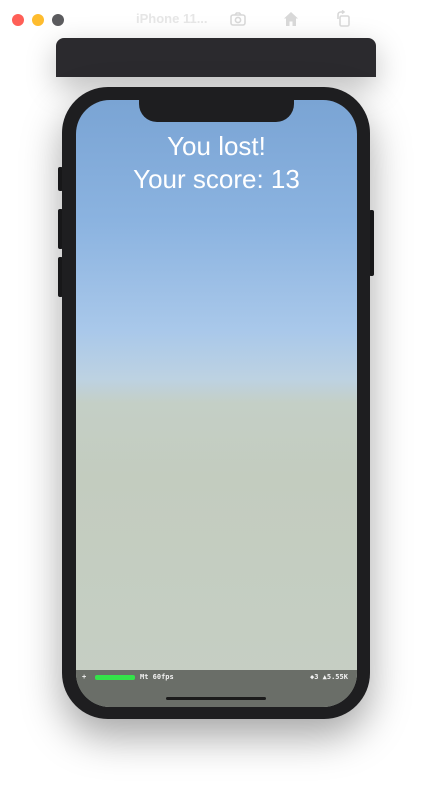 This screenshot has height=795, width=432. What do you see at coordinates (238, 19) in the screenshot?
I see `screenshot-icon` at bounding box center [238, 19].